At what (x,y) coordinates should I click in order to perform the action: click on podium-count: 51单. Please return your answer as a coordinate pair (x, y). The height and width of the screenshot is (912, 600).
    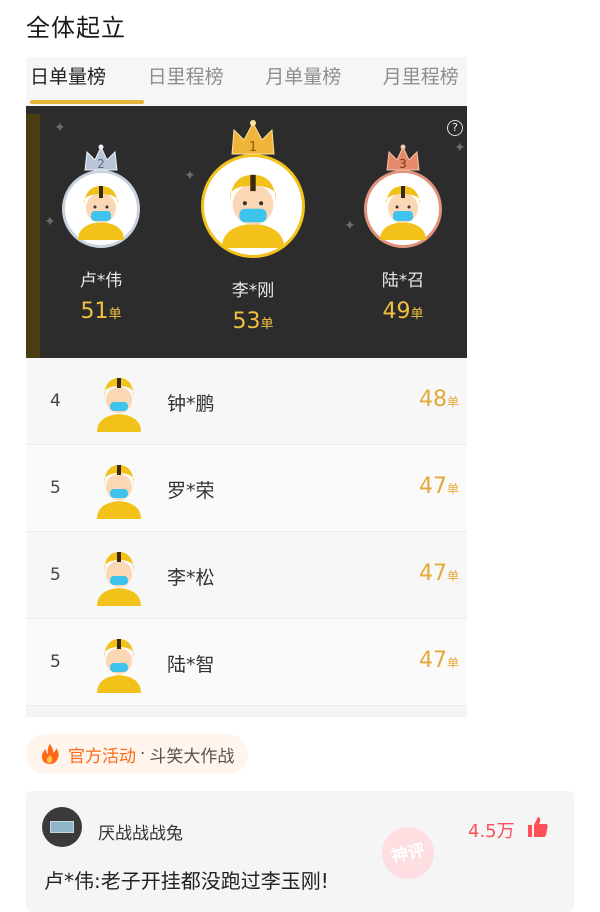
    Looking at the image, I should click on (101, 311).